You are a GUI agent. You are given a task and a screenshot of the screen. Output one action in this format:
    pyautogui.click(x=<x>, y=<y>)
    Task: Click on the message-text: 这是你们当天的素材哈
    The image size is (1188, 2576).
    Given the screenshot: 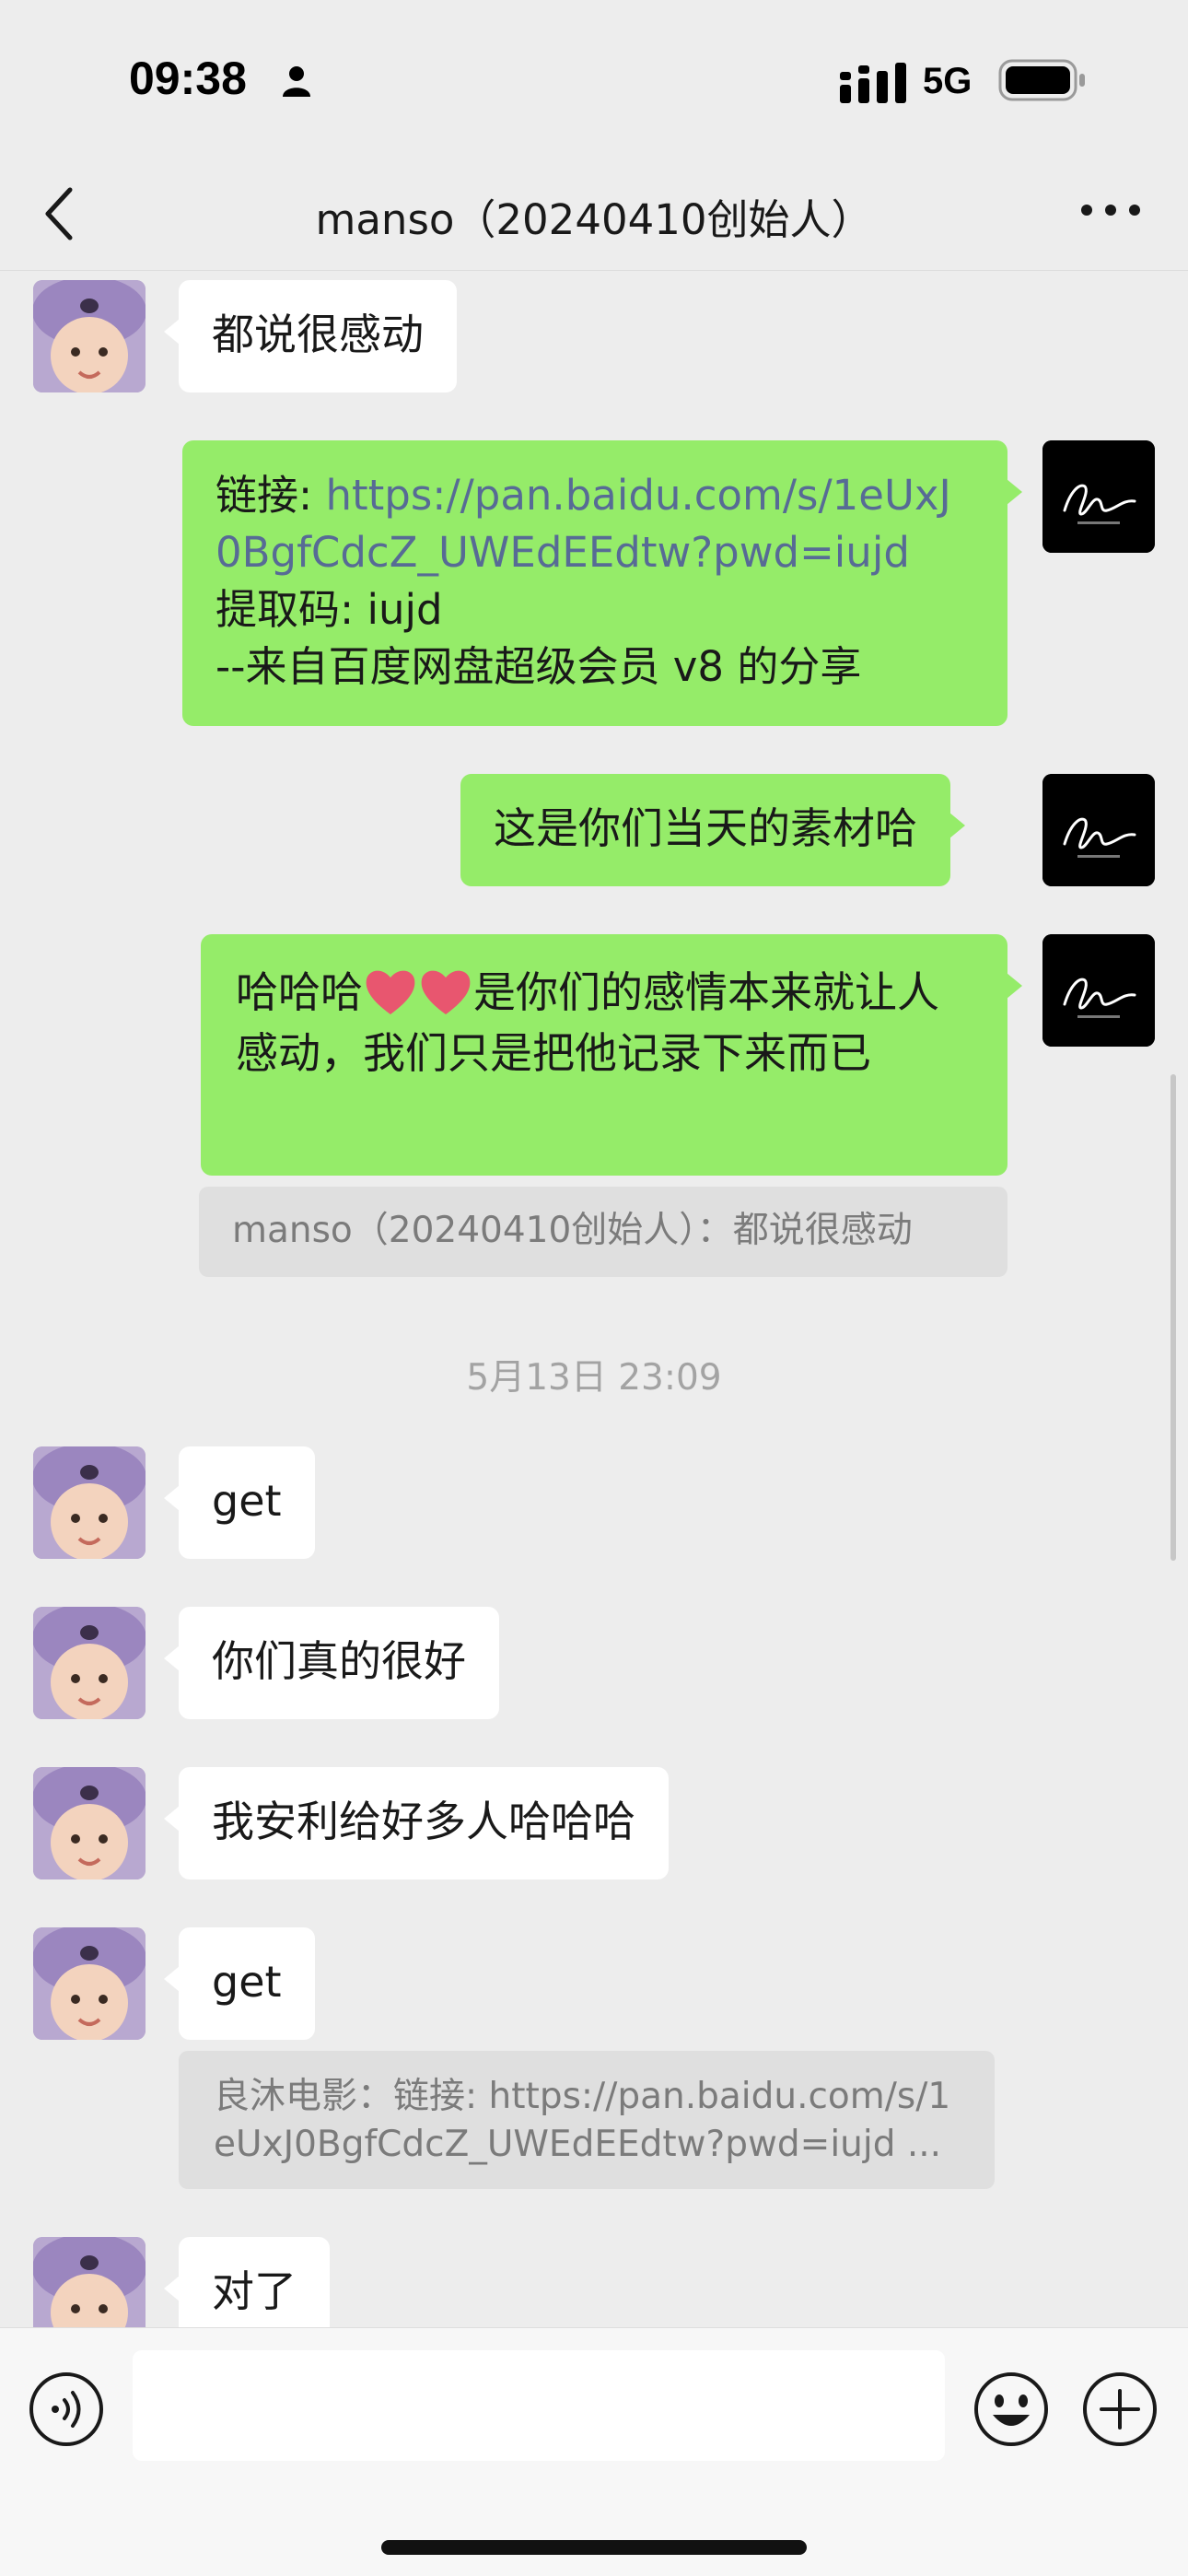 What is the action you would take?
    pyautogui.click(x=705, y=828)
    